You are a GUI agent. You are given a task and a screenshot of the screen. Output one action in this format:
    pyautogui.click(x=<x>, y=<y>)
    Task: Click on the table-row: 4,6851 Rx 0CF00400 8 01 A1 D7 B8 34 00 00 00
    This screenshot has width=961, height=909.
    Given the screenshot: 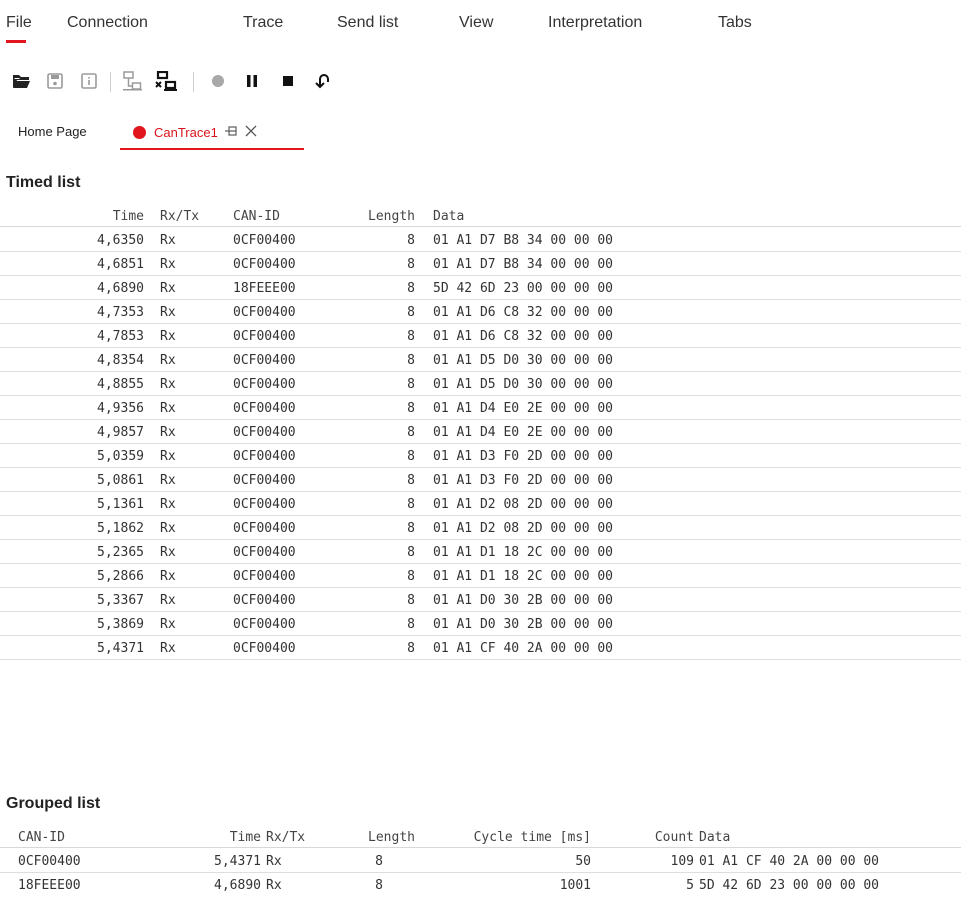 What is the action you would take?
    pyautogui.click(x=480, y=264)
    